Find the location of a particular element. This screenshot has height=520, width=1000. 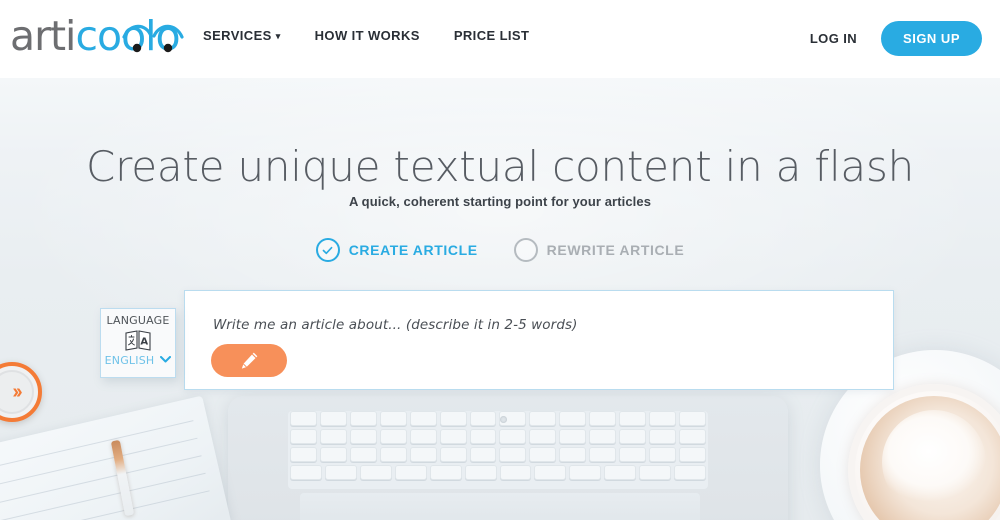

radio-create-article is located at coordinates (327, 250).